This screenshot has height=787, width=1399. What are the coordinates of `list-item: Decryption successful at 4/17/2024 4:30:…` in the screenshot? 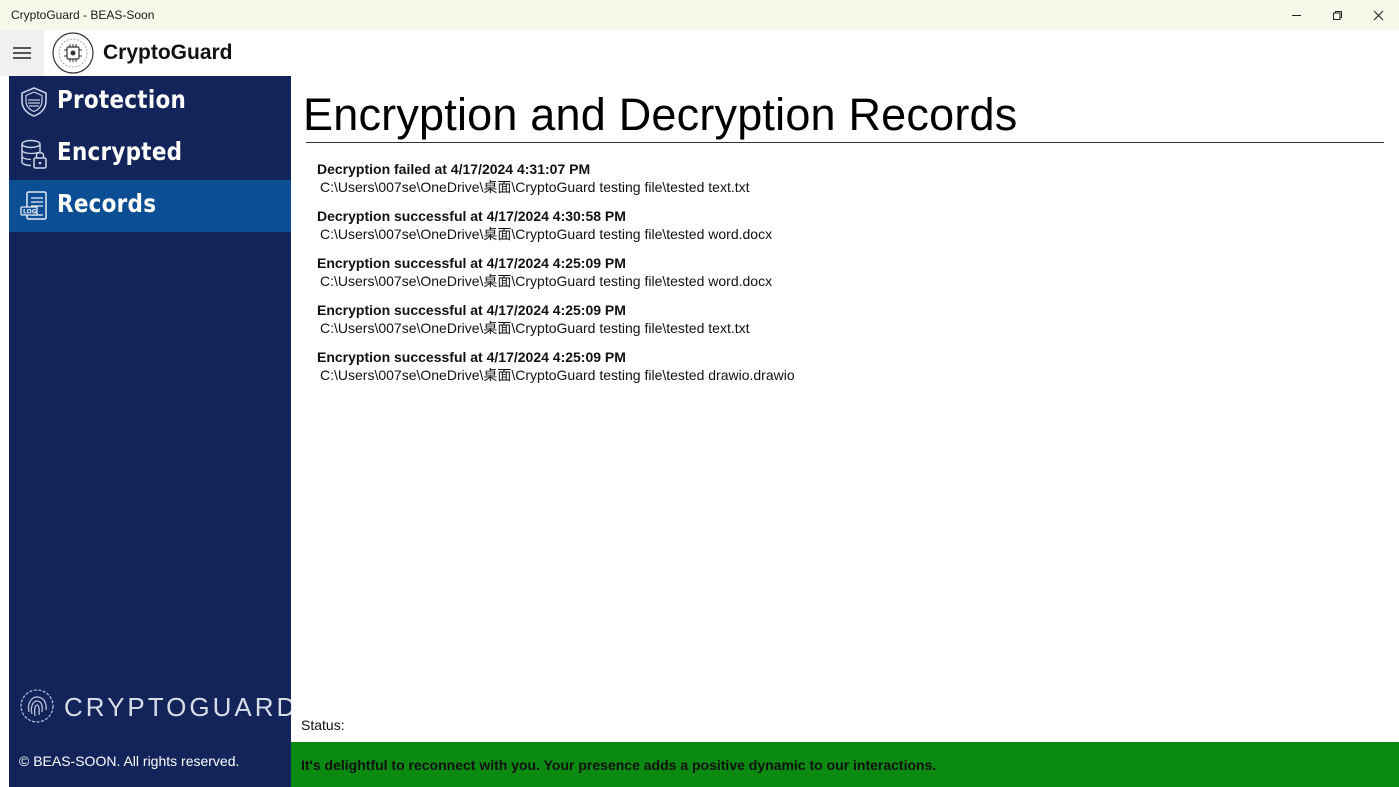 It's located at (847, 230).